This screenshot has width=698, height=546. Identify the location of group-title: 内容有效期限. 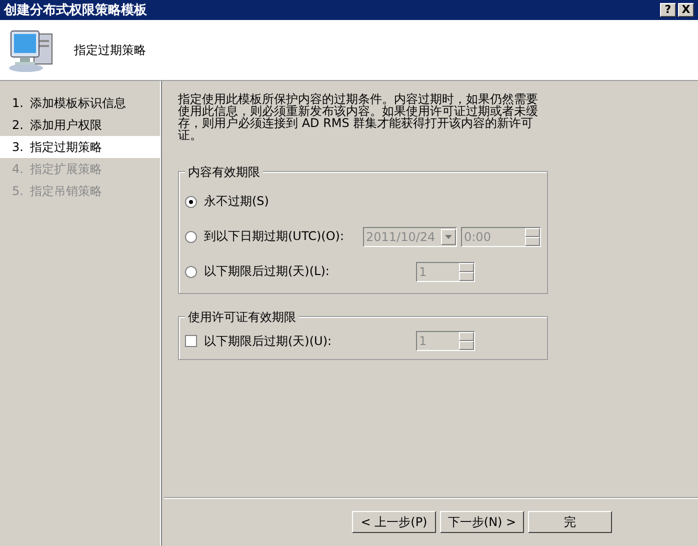
(224, 172).